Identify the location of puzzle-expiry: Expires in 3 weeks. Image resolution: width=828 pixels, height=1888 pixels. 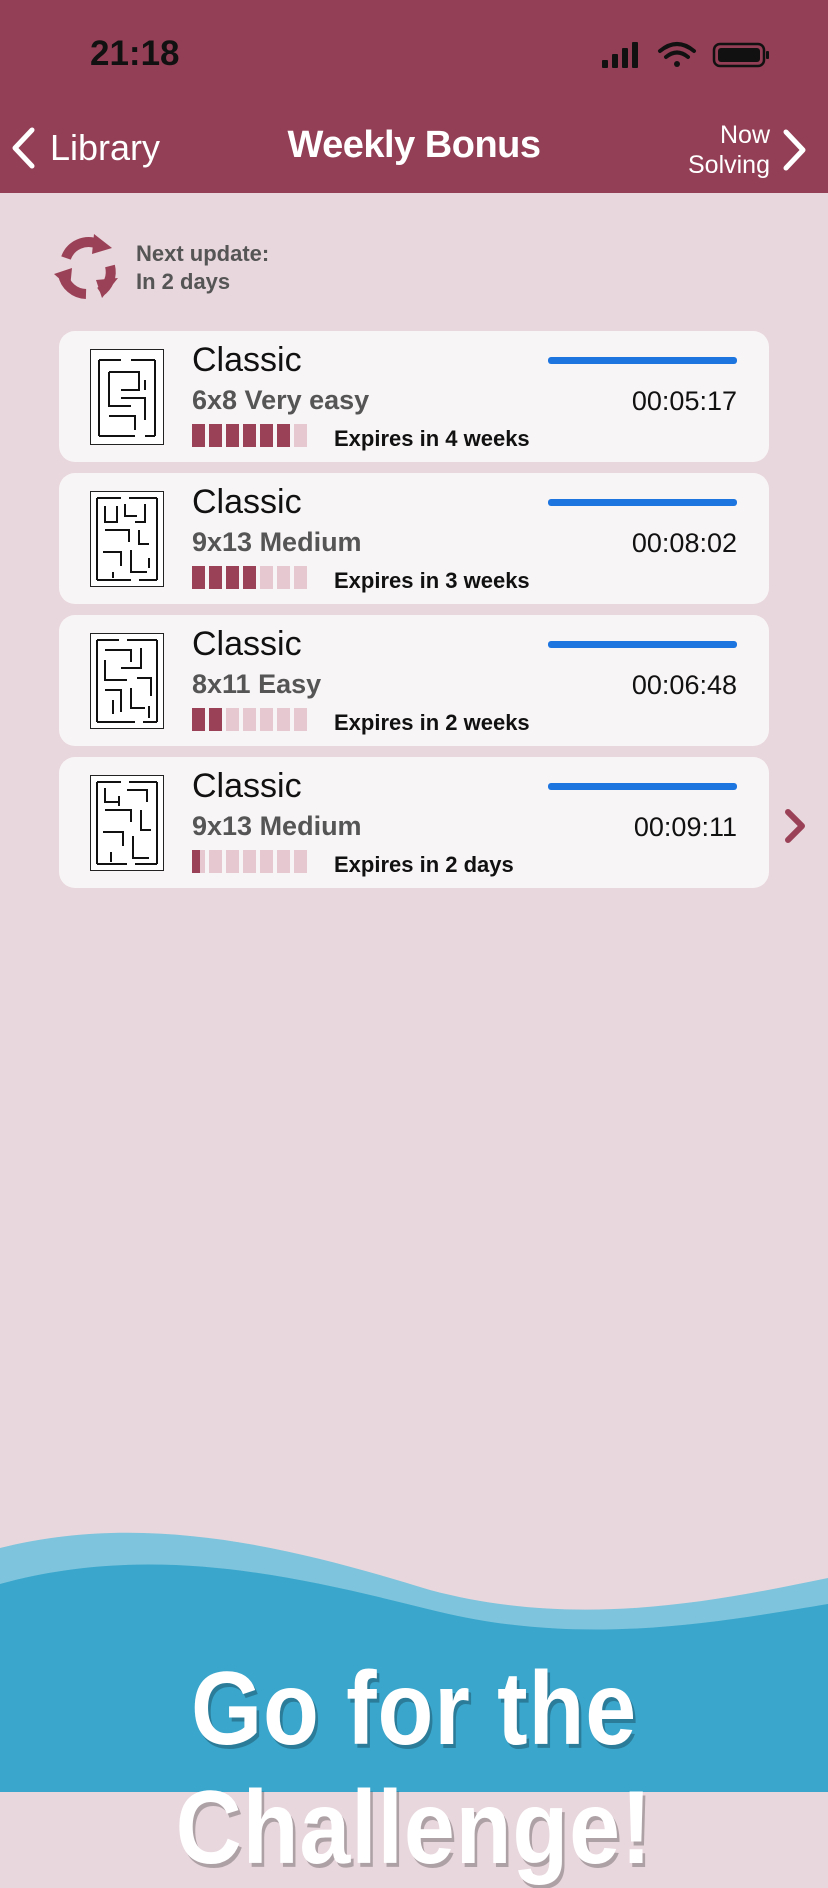
(432, 580).